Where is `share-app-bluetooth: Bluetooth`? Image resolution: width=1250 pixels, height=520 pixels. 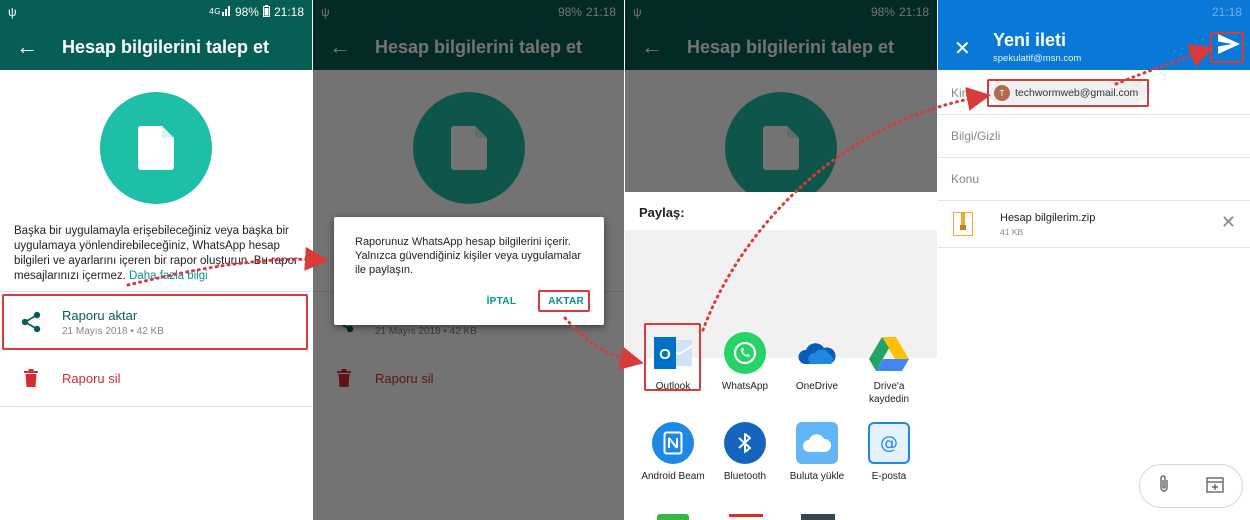 share-app-bluetooth: Bluetooth is located at coordinates (745, 452).